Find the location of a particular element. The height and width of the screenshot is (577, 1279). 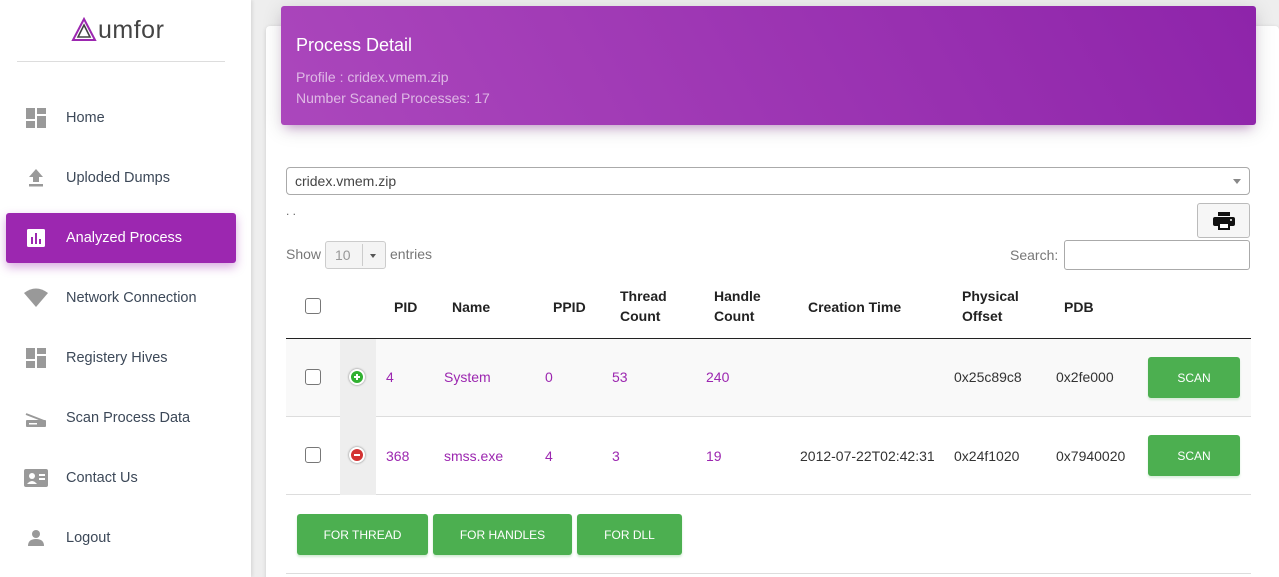

for-thread-button: FOR THREAD is located at coordinates (362, 534).